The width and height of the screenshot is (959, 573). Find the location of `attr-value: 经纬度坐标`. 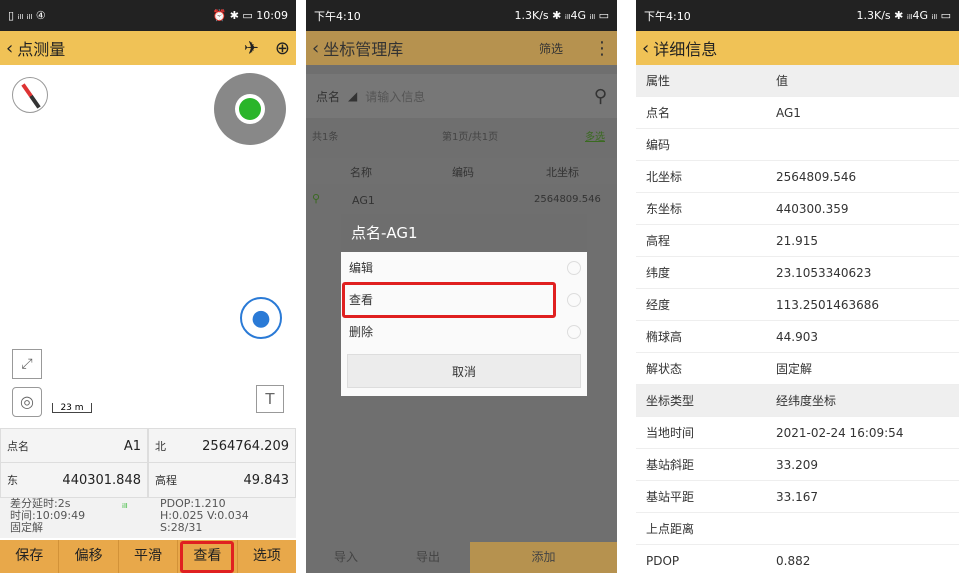

attr-value: 经纬度坐标 is located at coordinates (806, 401).